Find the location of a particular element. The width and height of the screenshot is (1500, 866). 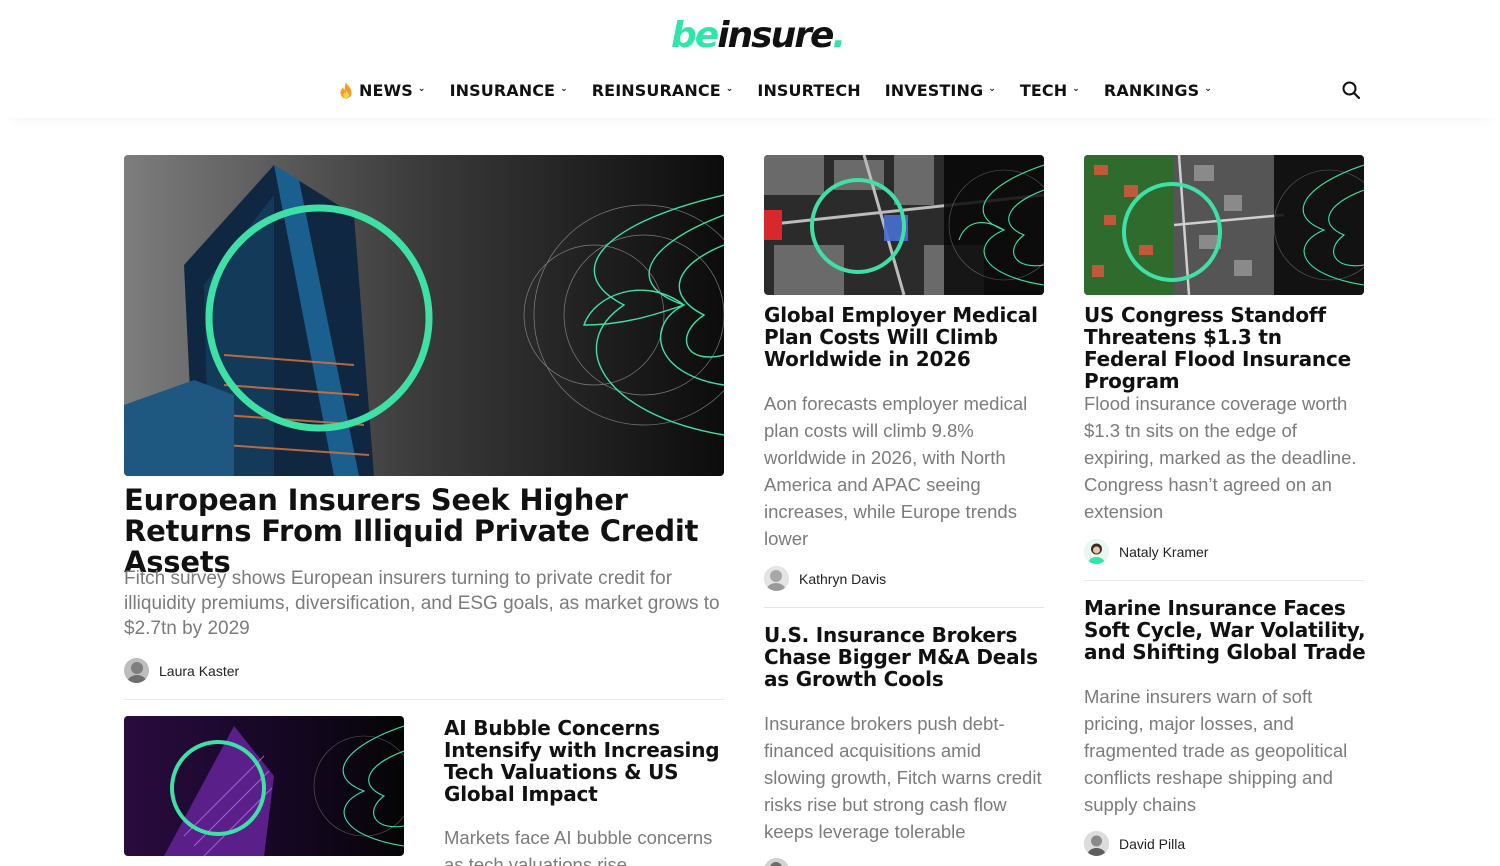

featured-article-author: Laura Kaster is located at coordinates (181, 670).